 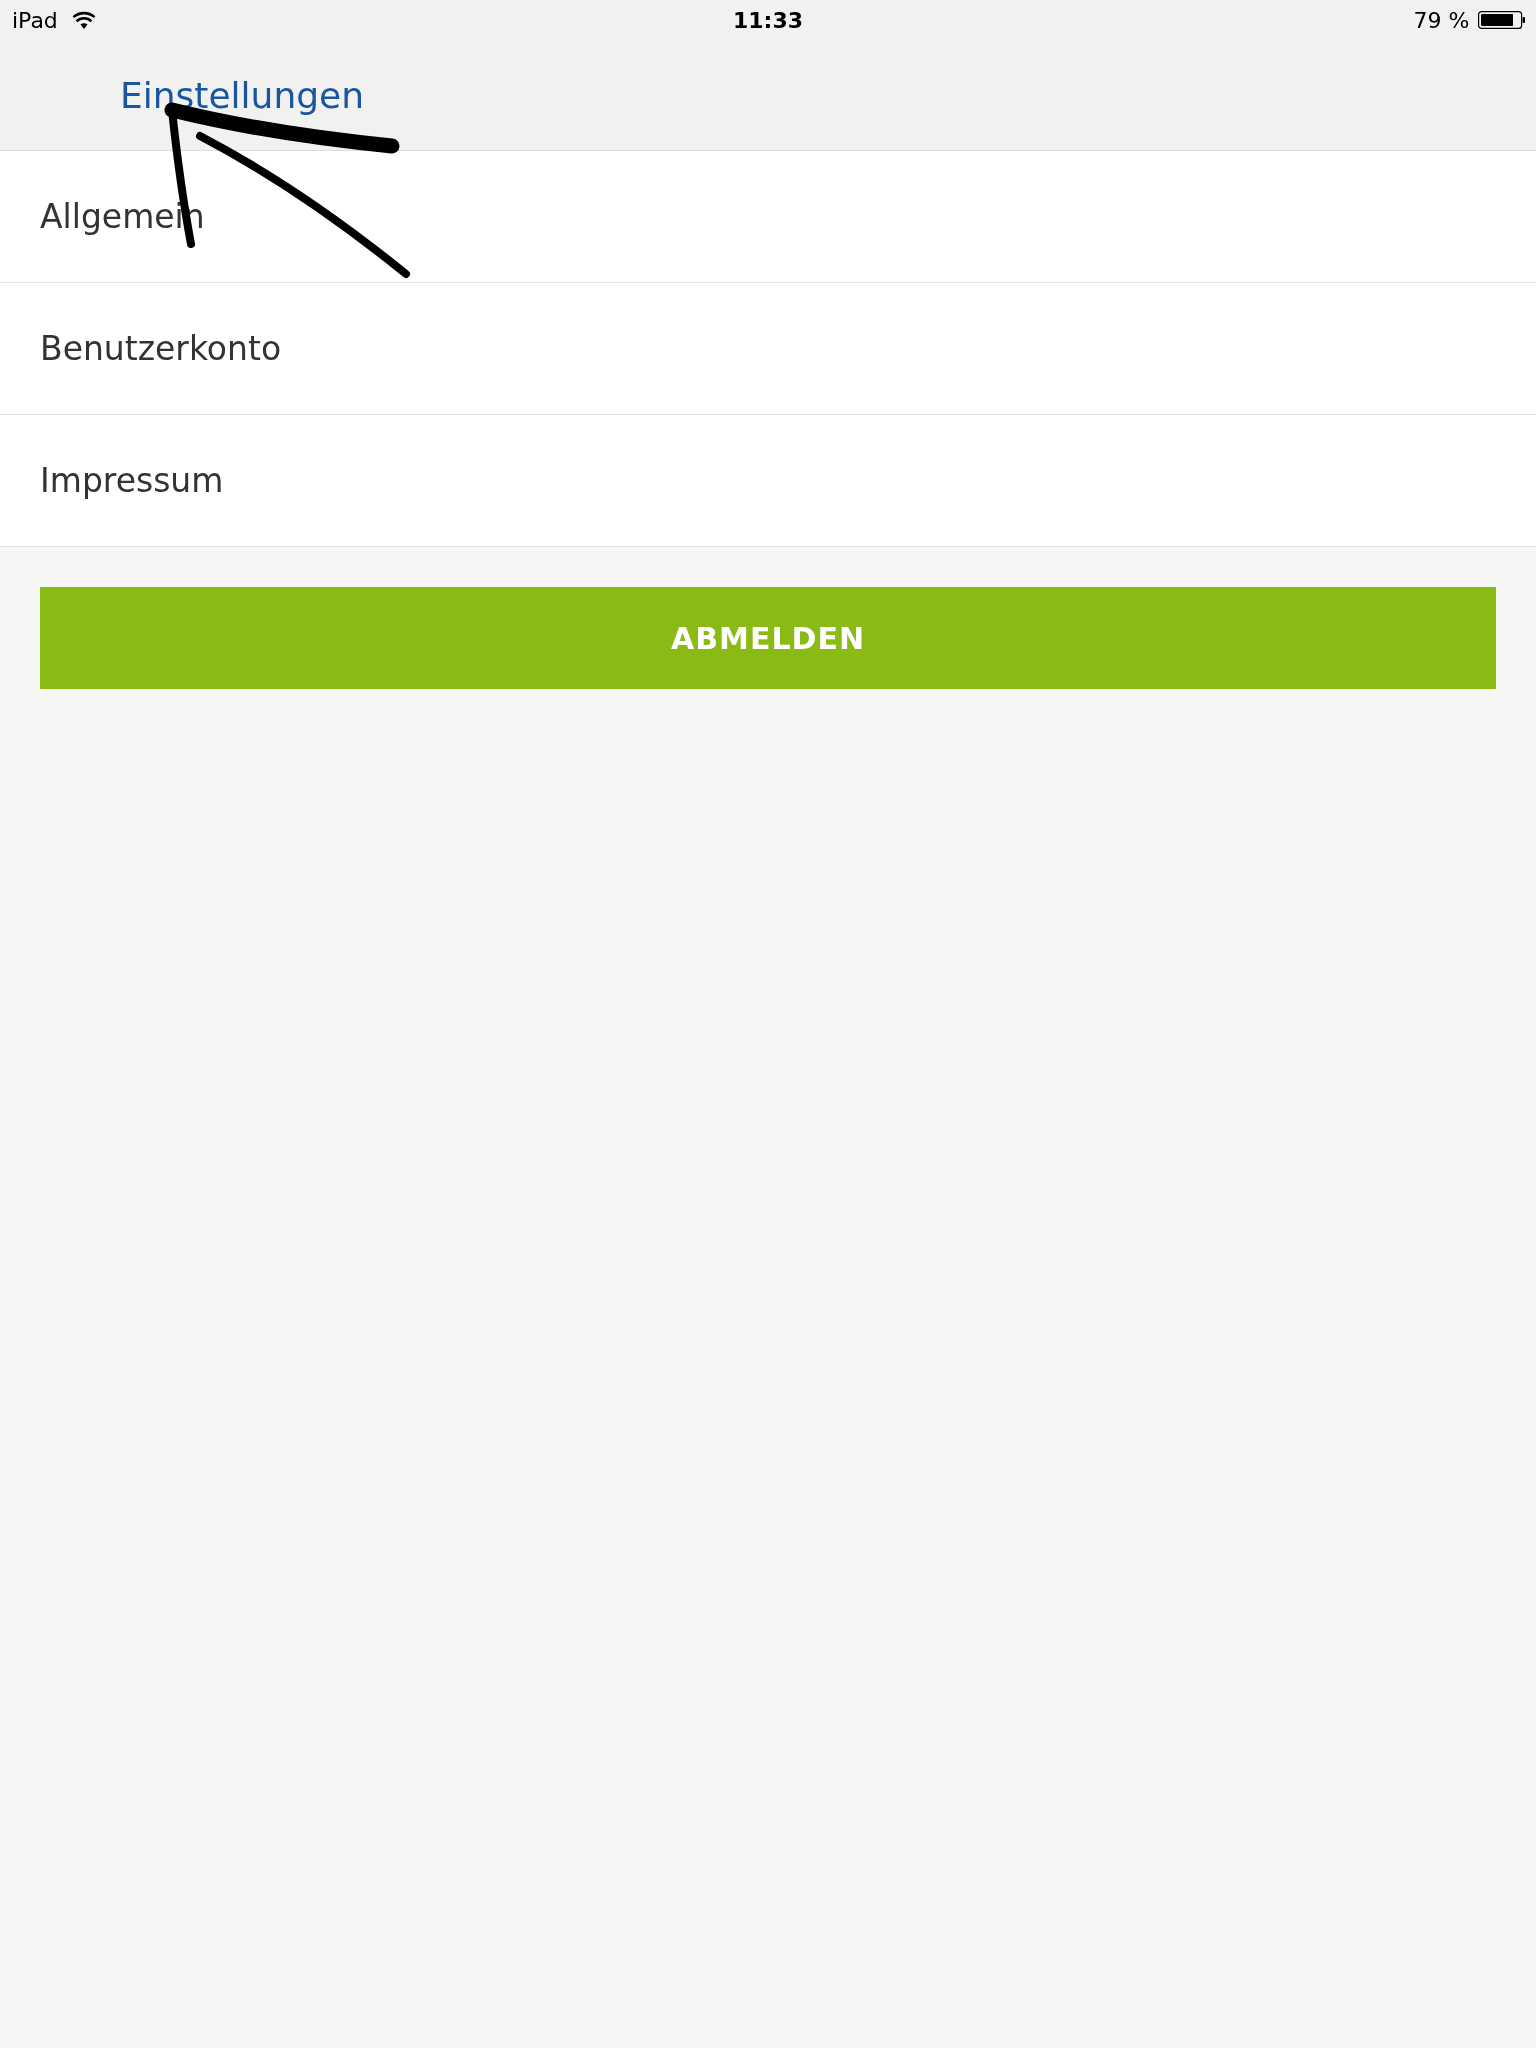 I want to click on menu-item: Benutzerkonto, so click(x=768, y=349).